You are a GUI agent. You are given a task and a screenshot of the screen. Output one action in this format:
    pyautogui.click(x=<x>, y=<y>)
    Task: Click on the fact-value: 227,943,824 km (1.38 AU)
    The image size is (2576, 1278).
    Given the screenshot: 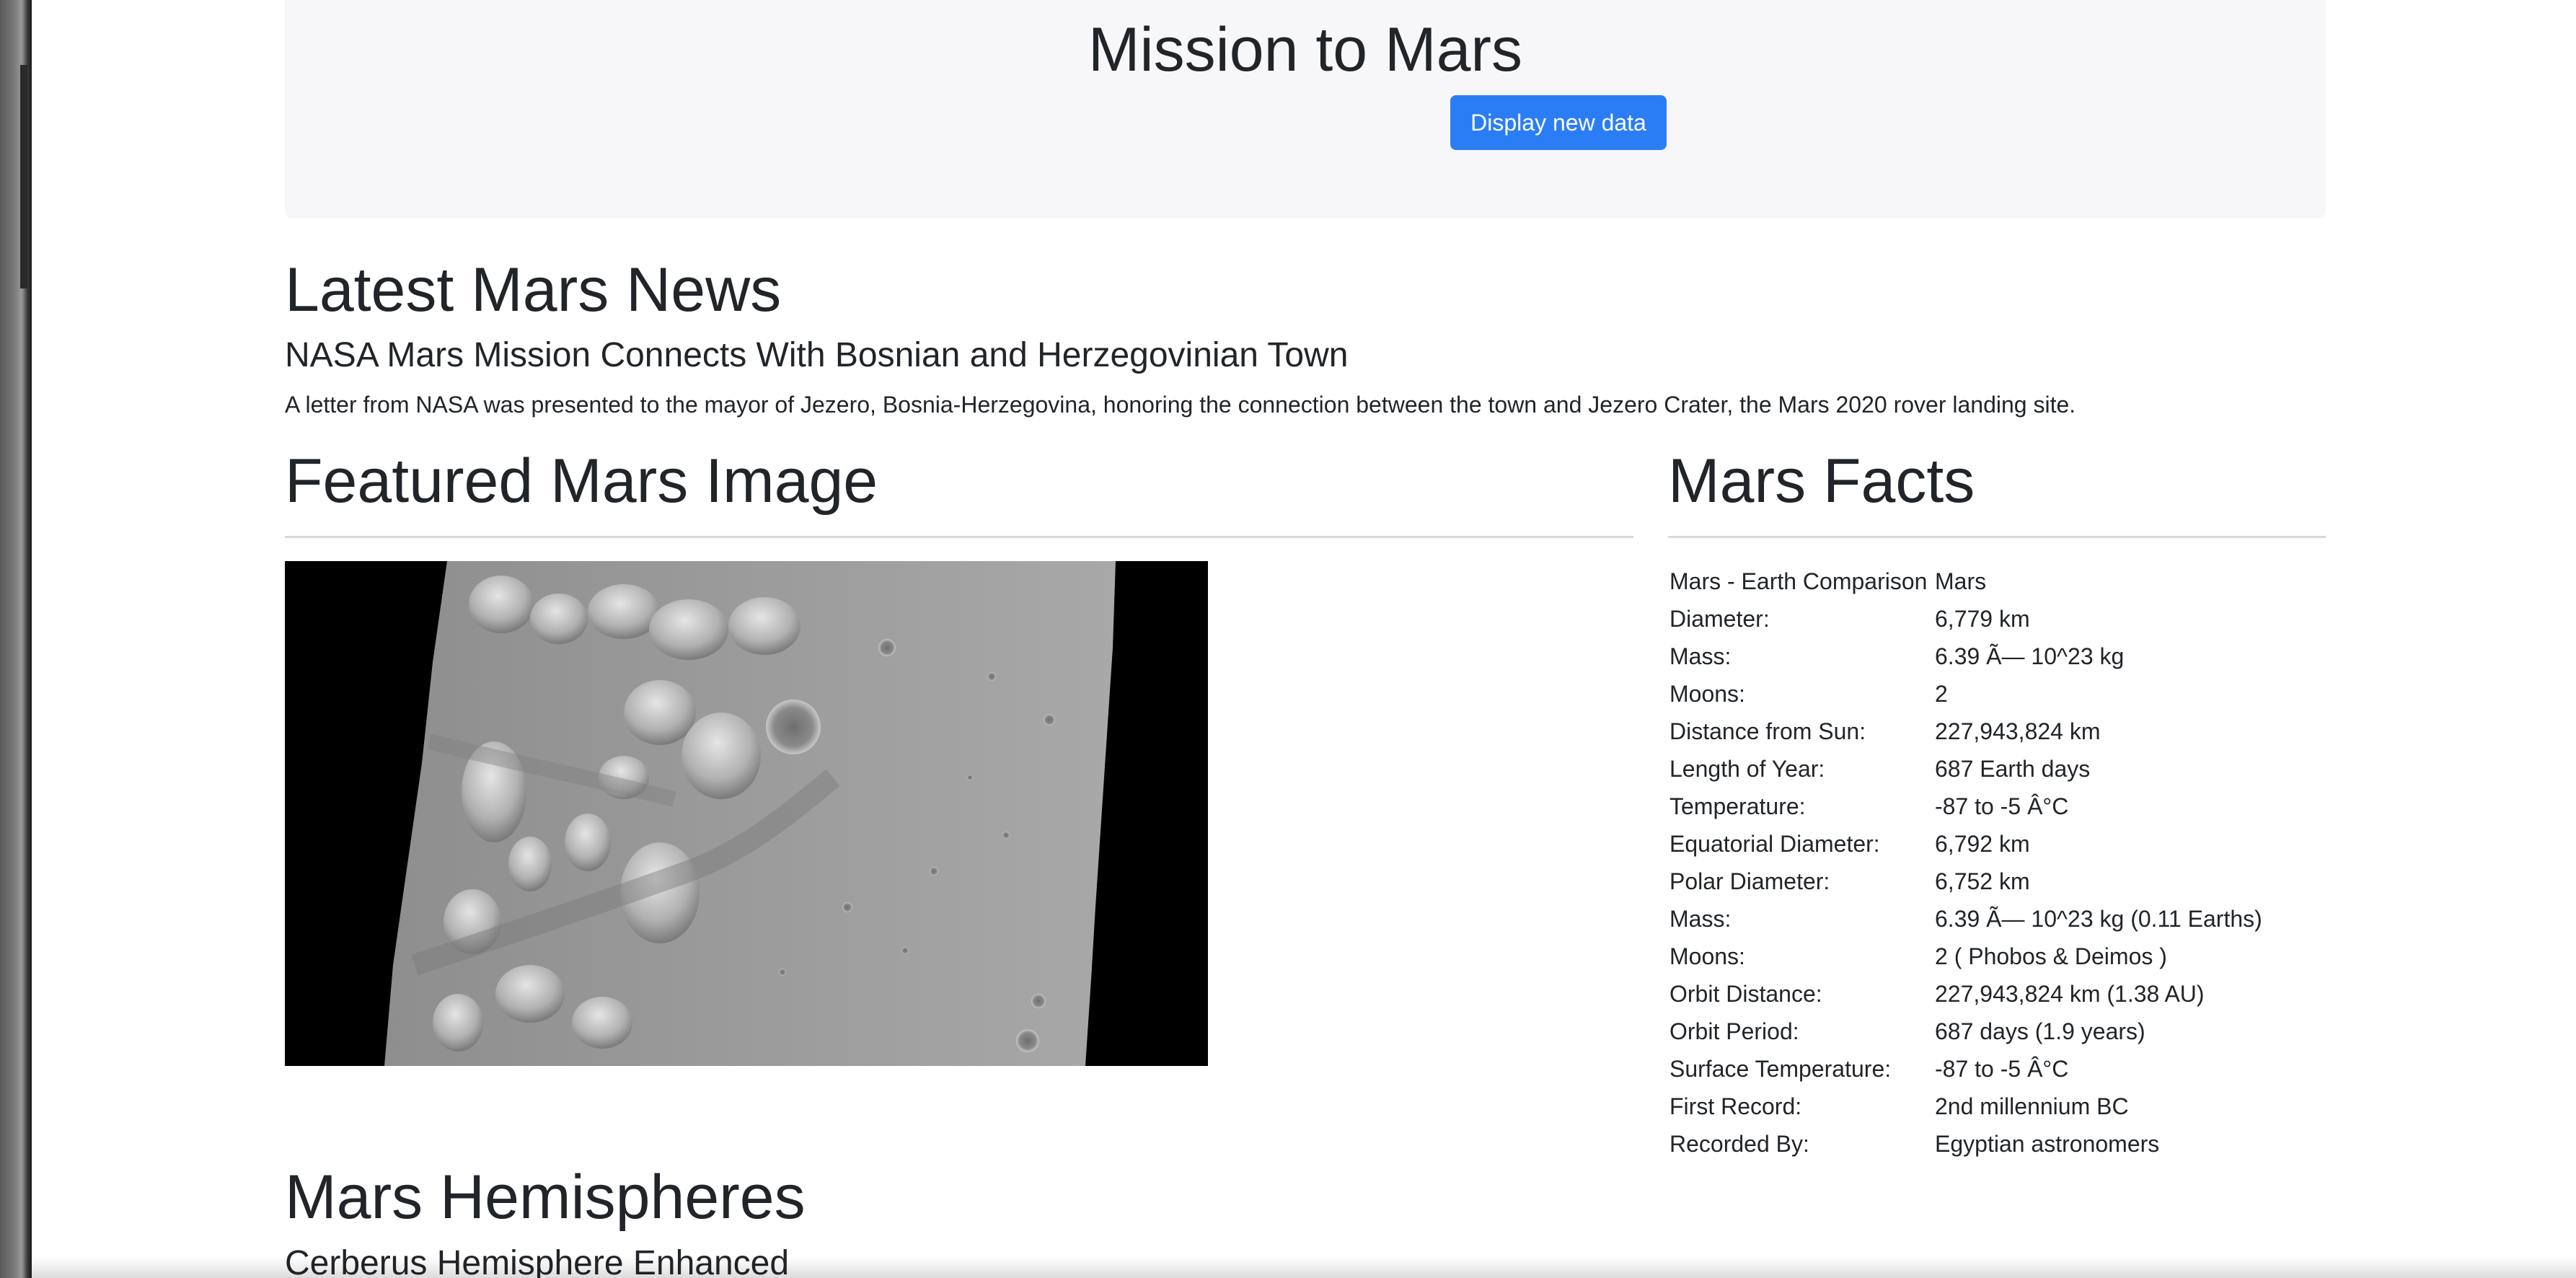 What is the action you would take?
    pyautogui.click(x=2070, y=994)
    